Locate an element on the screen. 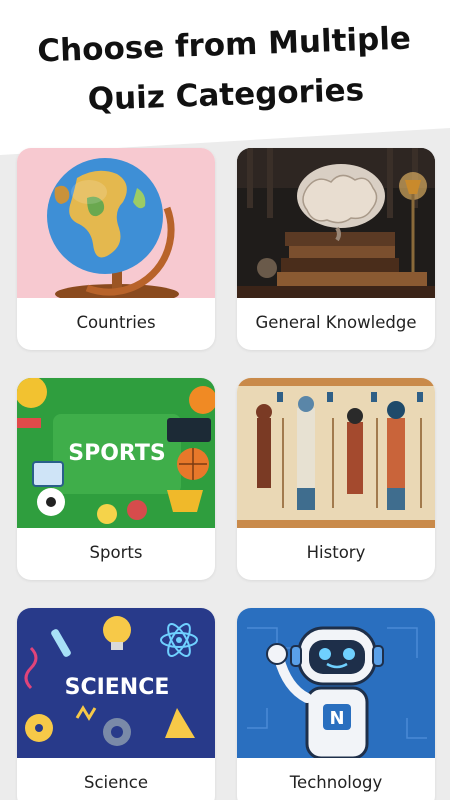 This screenshot has height=800, width=450. category-card-general-knowledge: General Knowledge is located at coordinates (336, 249).